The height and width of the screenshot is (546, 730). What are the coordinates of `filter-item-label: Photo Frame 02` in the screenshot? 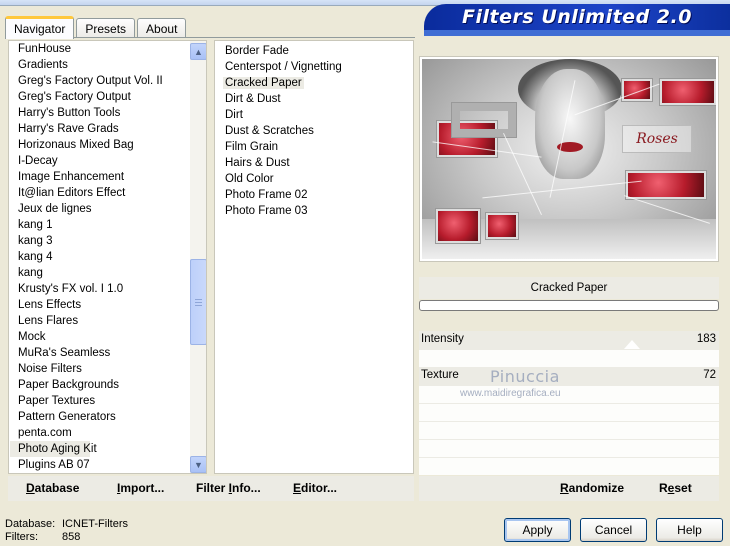 It's located at (266, 195).